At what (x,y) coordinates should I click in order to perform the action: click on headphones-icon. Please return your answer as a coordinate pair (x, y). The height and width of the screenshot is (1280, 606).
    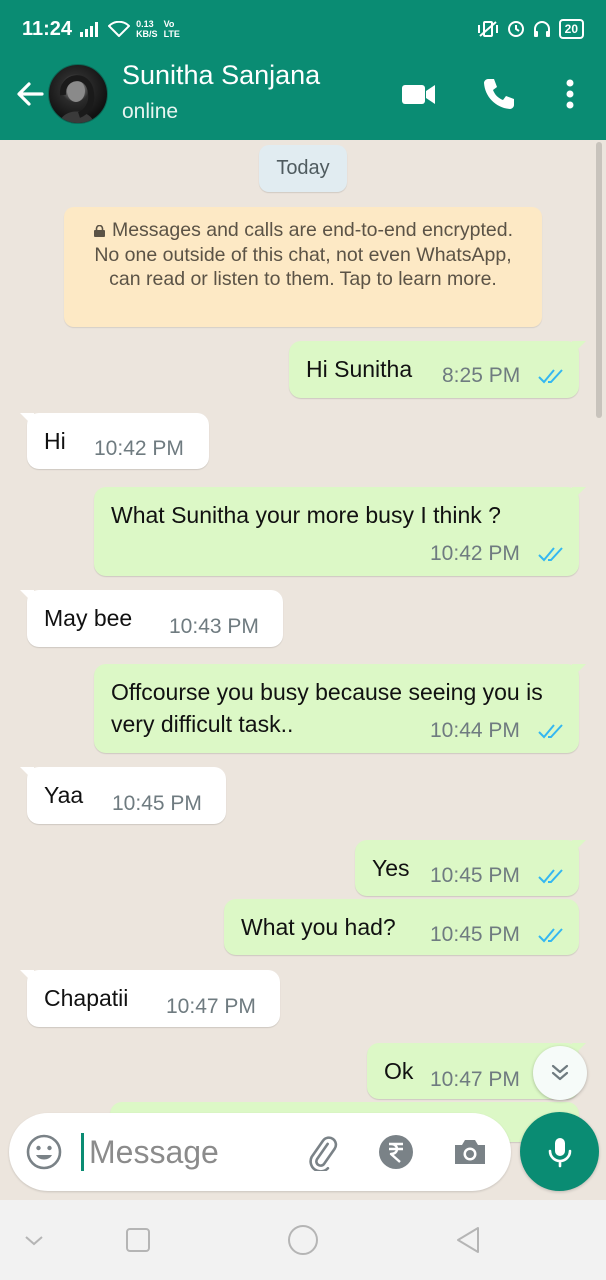
    Looking at the image, I should click on (541, 29).